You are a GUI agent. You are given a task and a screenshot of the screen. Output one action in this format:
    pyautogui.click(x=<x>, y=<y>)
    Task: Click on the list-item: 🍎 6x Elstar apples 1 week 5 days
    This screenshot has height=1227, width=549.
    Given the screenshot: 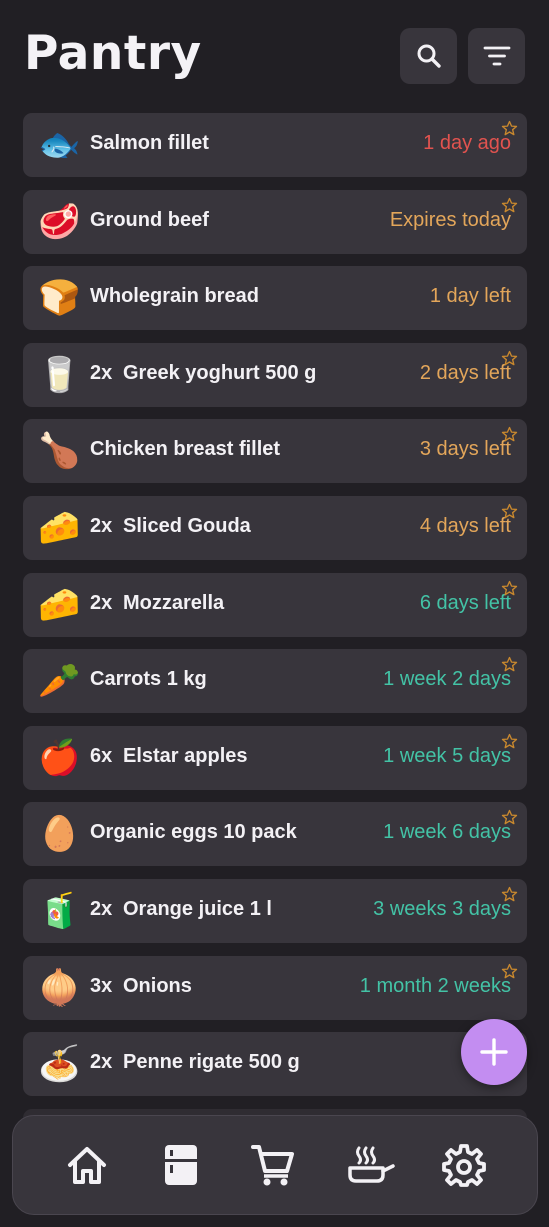 What is the action you would take?
    pyautogui.click(x=275, y=758)
    